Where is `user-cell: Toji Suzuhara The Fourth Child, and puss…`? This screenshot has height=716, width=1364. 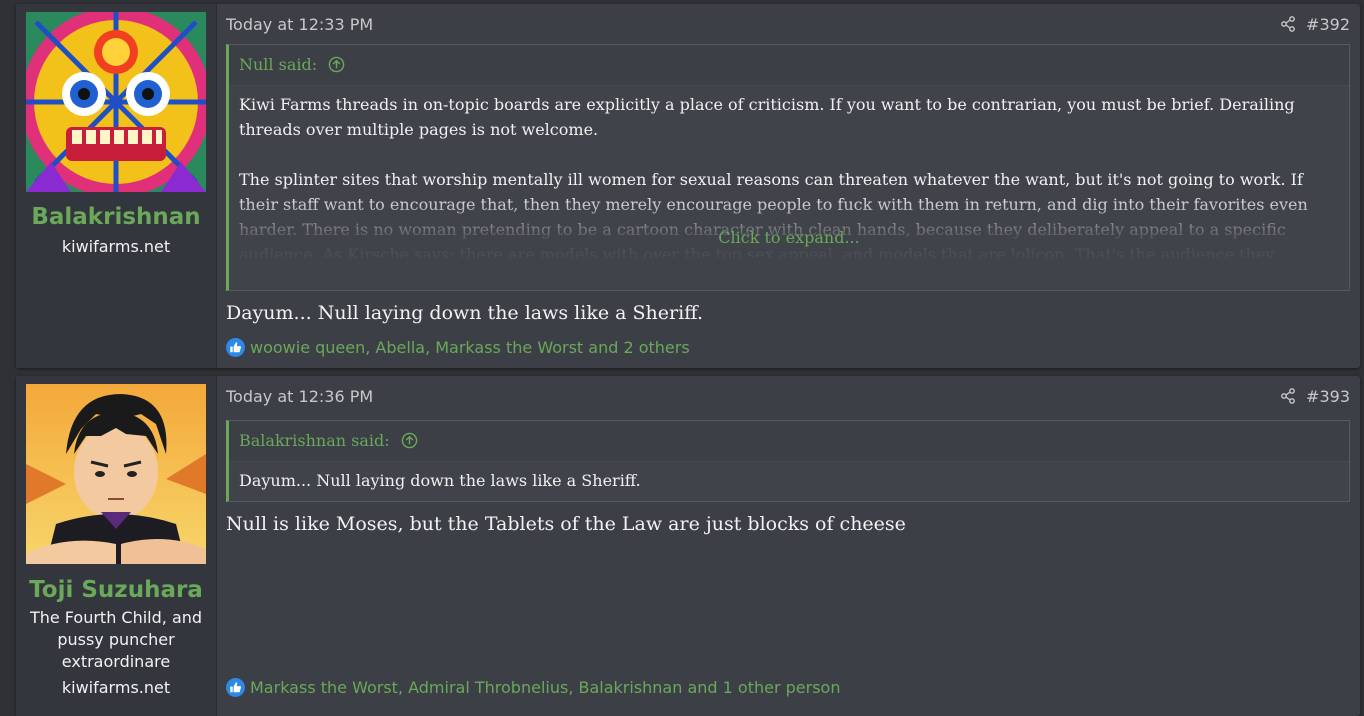
user-cell: Toji Suzuhara The Fourth Child, and puss… is located at coordinates (116, 546).